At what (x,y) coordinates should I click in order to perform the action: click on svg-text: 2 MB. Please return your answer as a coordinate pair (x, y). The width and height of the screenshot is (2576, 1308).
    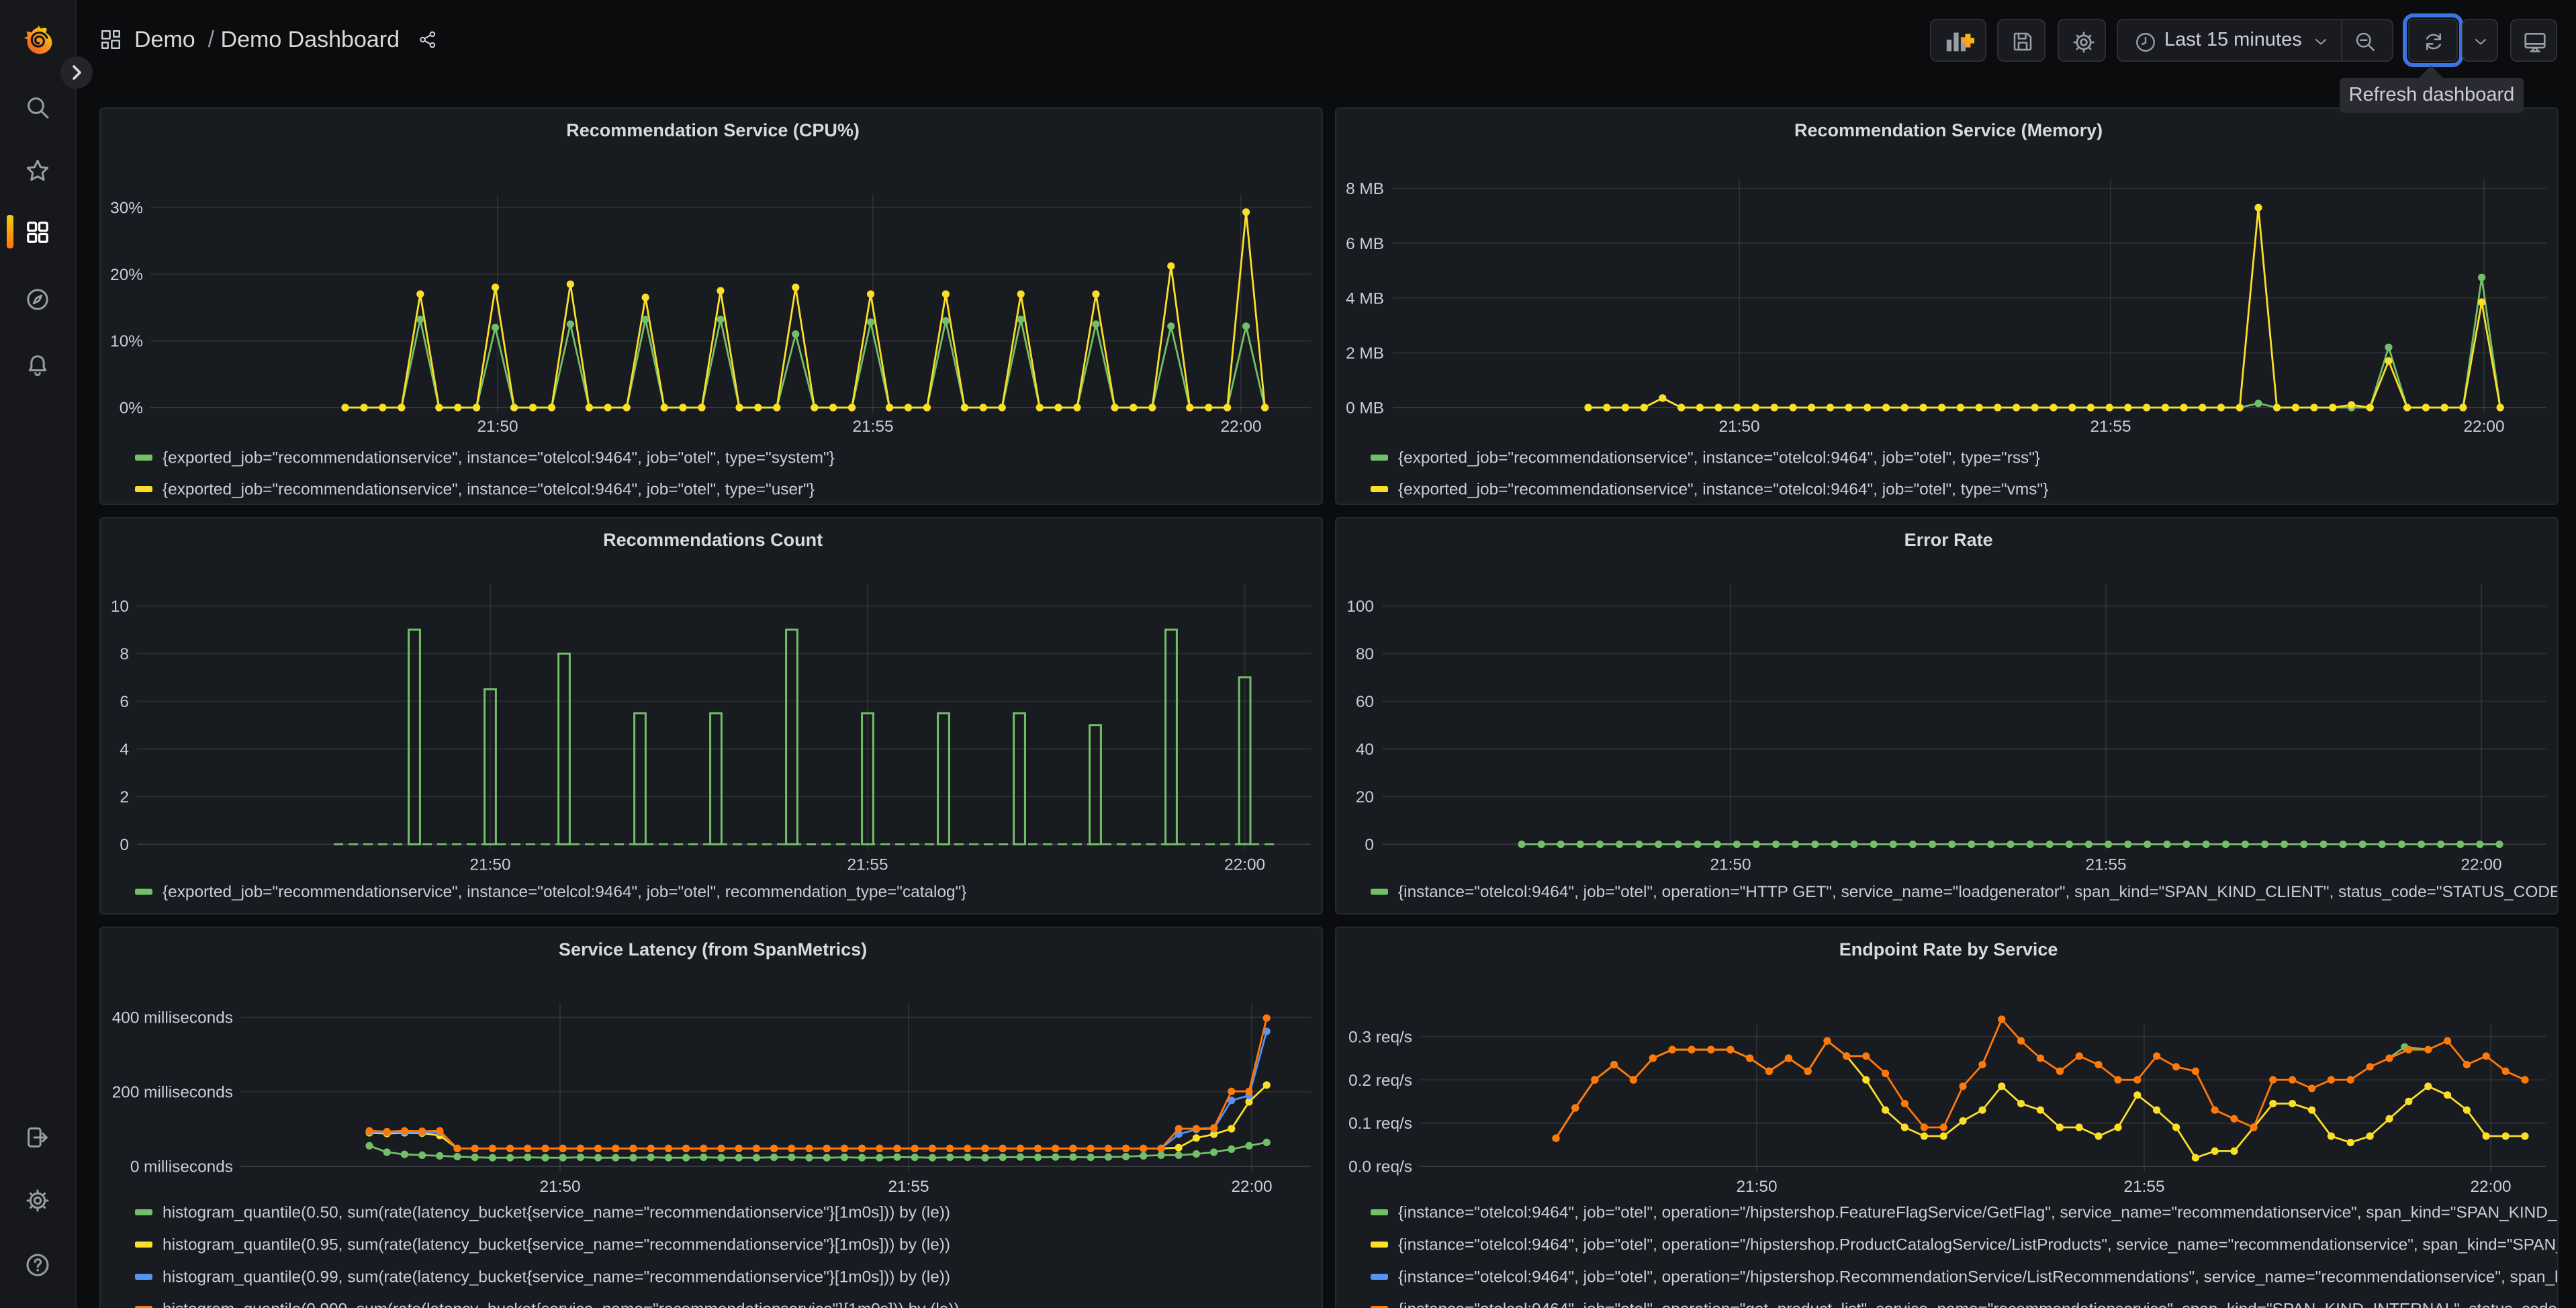
    Looking at the image, I should click on (1364, 354).